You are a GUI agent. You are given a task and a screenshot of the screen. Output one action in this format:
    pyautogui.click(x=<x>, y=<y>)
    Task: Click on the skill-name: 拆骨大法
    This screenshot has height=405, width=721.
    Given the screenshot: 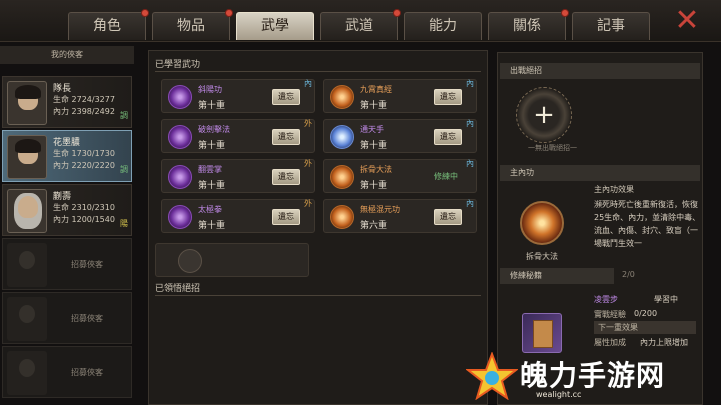 What is the action you would take?
    pyautogui.click(x=376, y=169)
    